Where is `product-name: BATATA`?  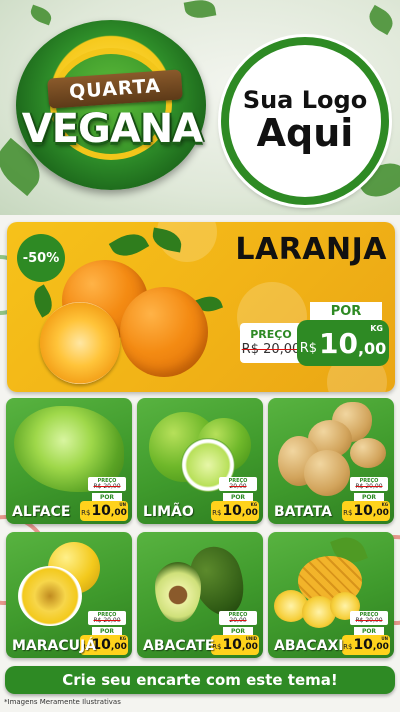
product-name: BATATA is located at coordinates (303, 512).